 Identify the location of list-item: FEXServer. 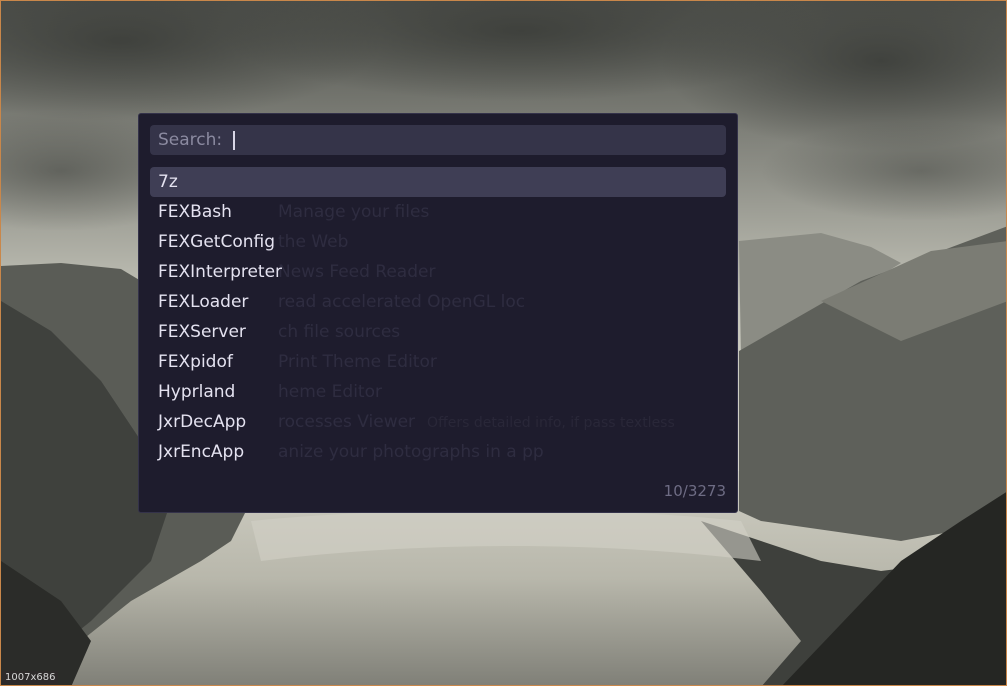
(438, 332).